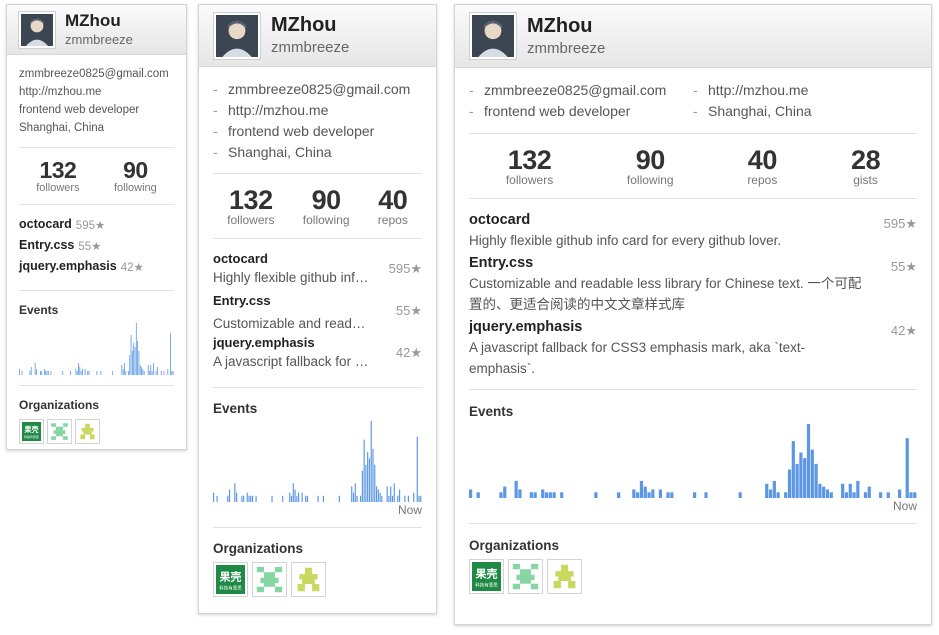  Describe the element at coordinates (866, 167) in the screenshot. I see `gists-stat: 28 gists` at that location.